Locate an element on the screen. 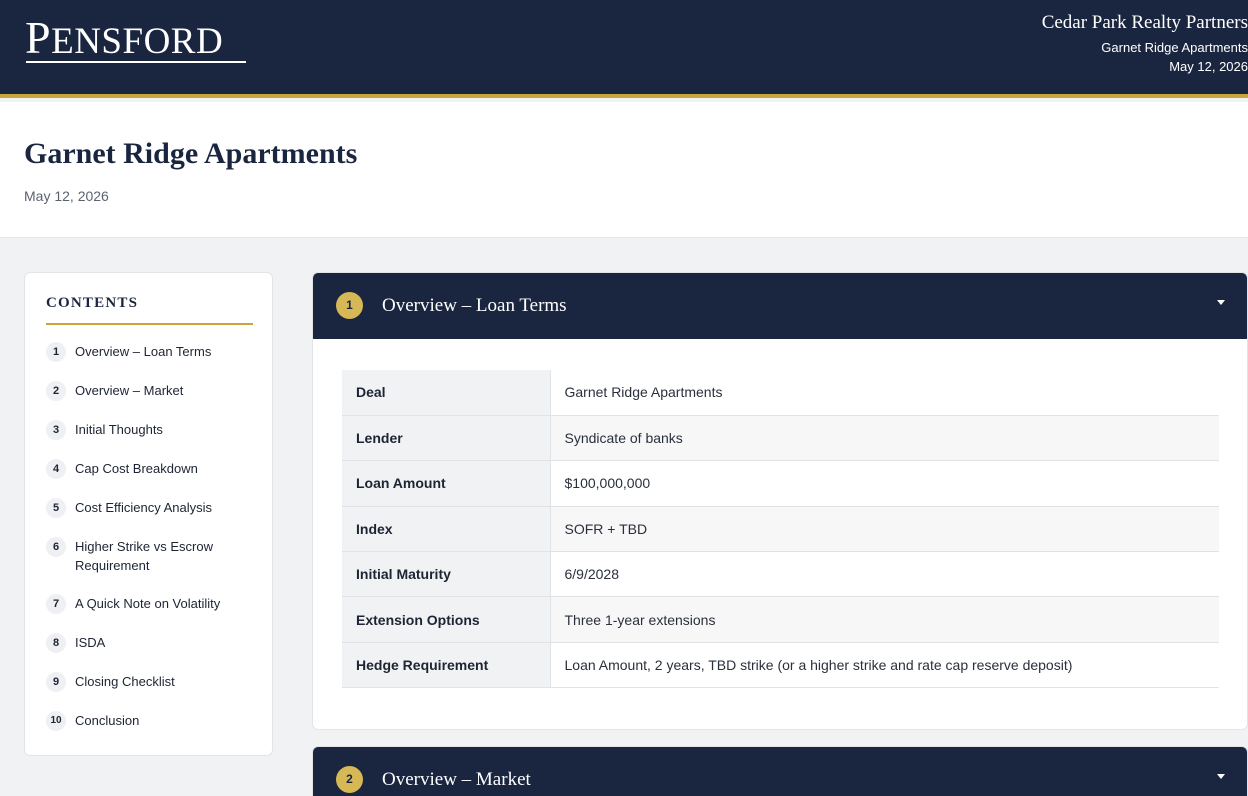 The height and width of the screenshot is (796, 1248). table-row: Initial Maturity 6/9/2028 is located at coordinates (780, 574).